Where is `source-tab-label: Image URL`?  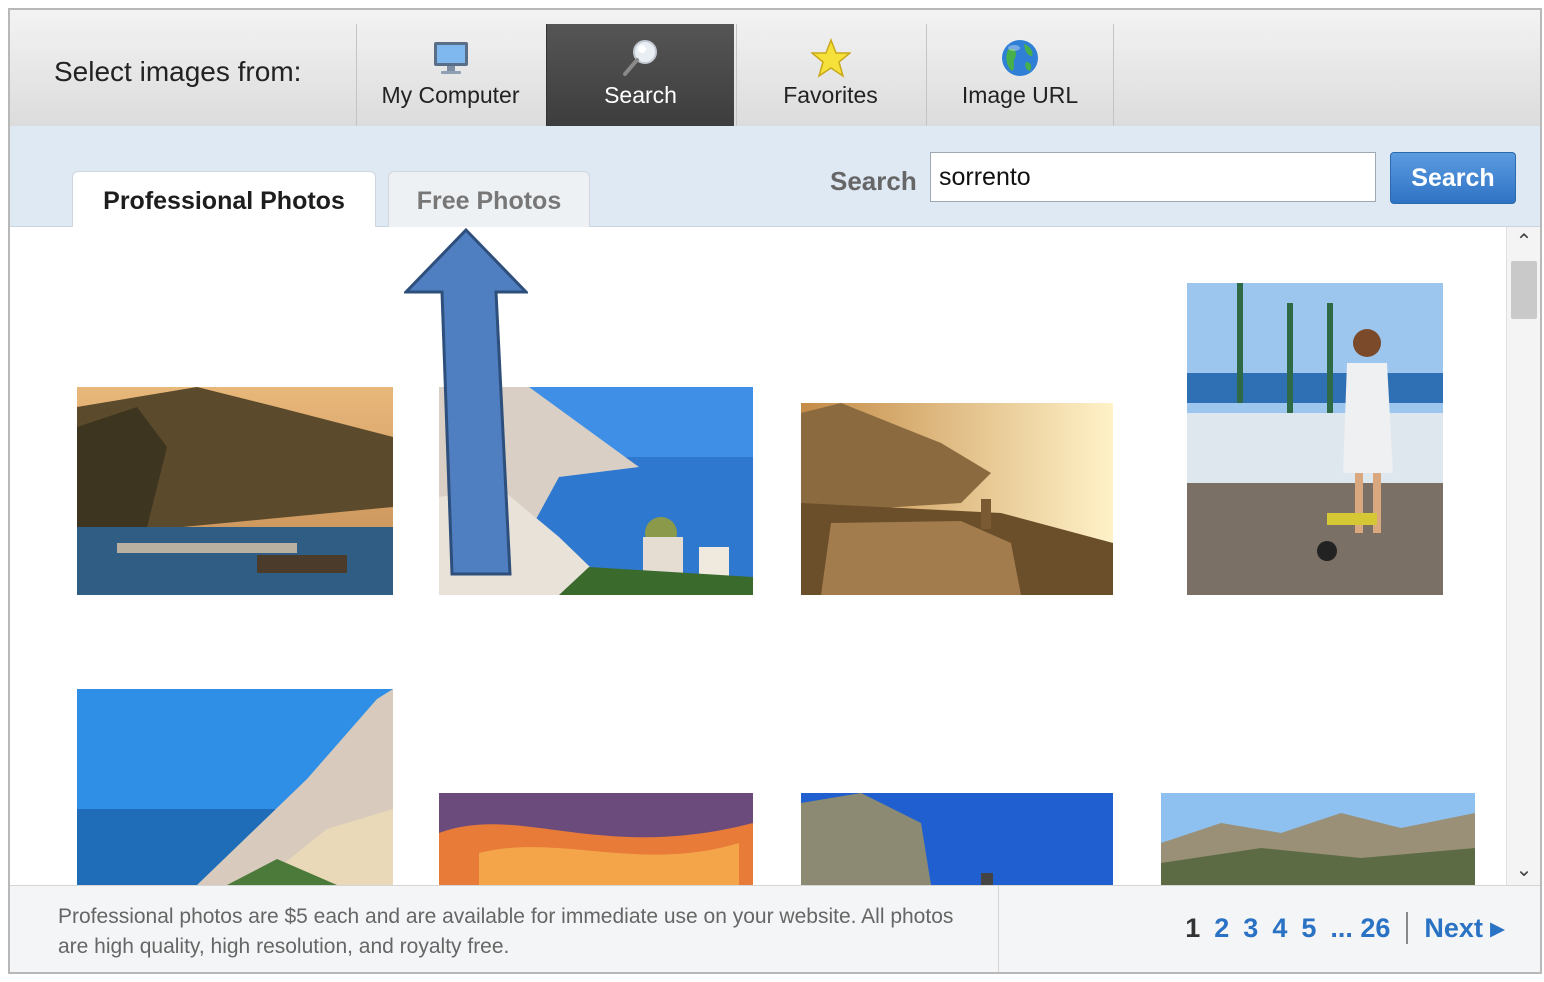
source-tab-label: Image URL is located at coordinates (1020, 95).